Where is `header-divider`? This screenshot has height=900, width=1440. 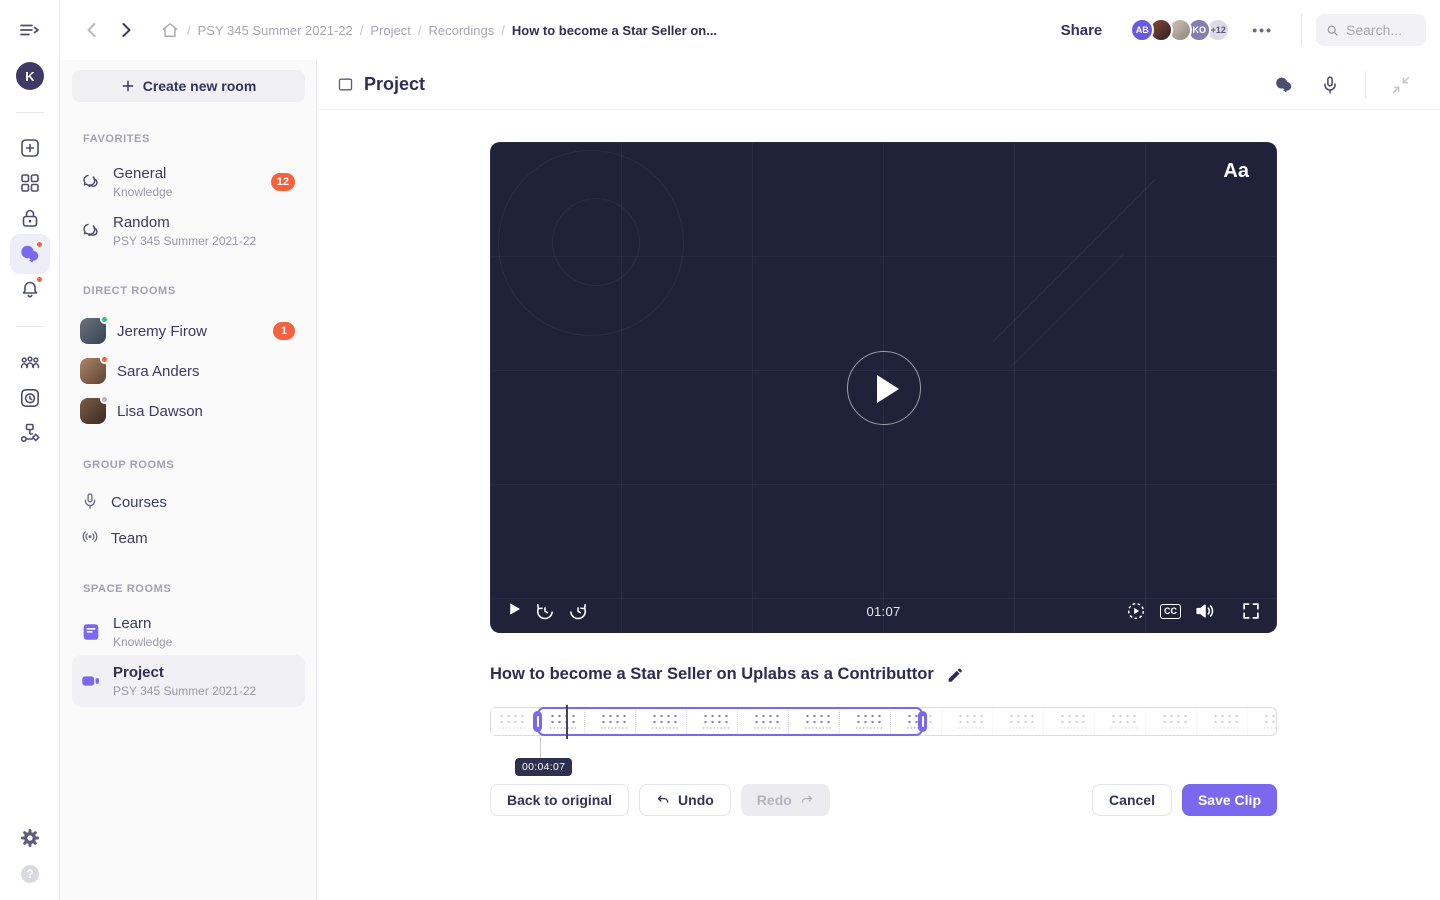
header-divider is located at coordinates (1365, 84).